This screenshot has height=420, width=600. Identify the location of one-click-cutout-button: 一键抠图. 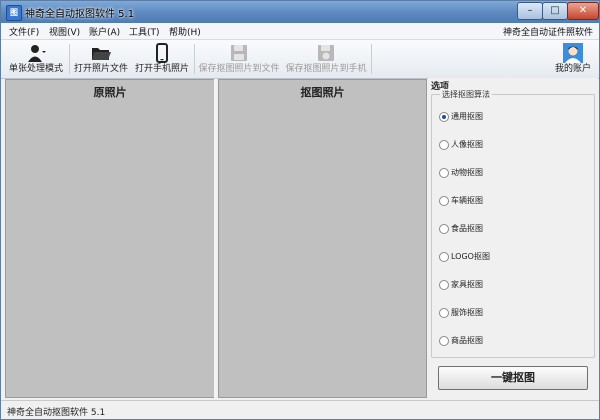
(513, 378).